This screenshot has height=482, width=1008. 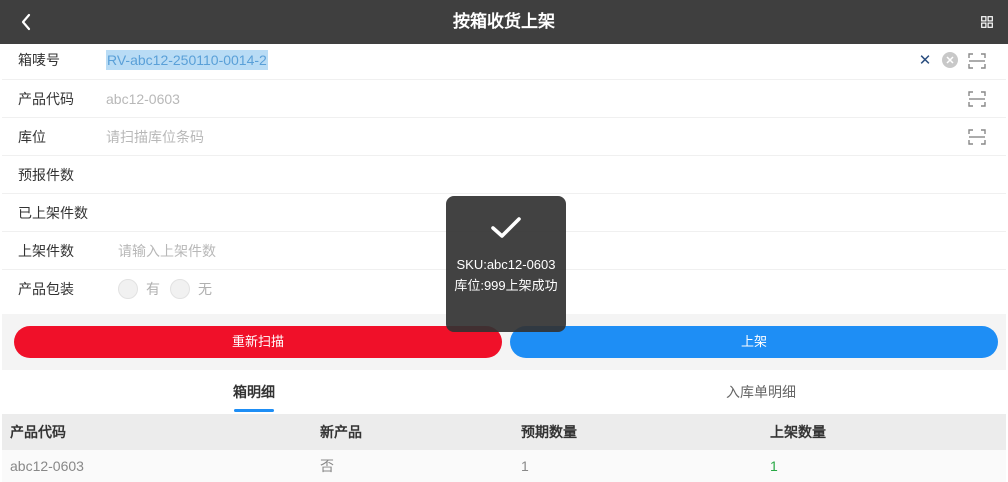 I want to click on table-row: abc12-0603 否 1 1, so click(x=504, y=466).